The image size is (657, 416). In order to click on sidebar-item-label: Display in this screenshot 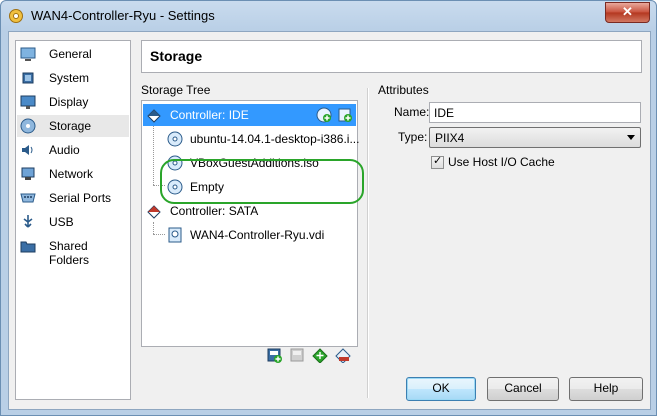, I will do `click(69, 102)`.